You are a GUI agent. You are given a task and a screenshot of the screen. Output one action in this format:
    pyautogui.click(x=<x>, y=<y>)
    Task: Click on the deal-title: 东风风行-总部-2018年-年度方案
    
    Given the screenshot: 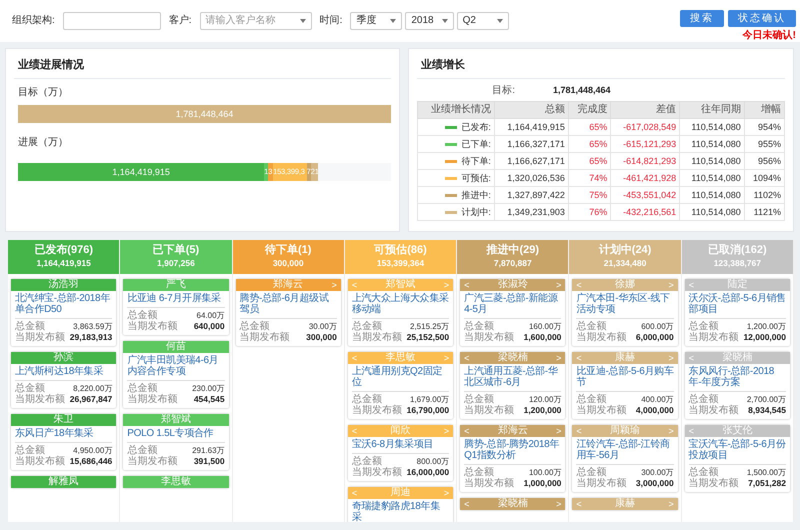 What is the action you would take?
    pyautogui.click(x=737, y=379)
    